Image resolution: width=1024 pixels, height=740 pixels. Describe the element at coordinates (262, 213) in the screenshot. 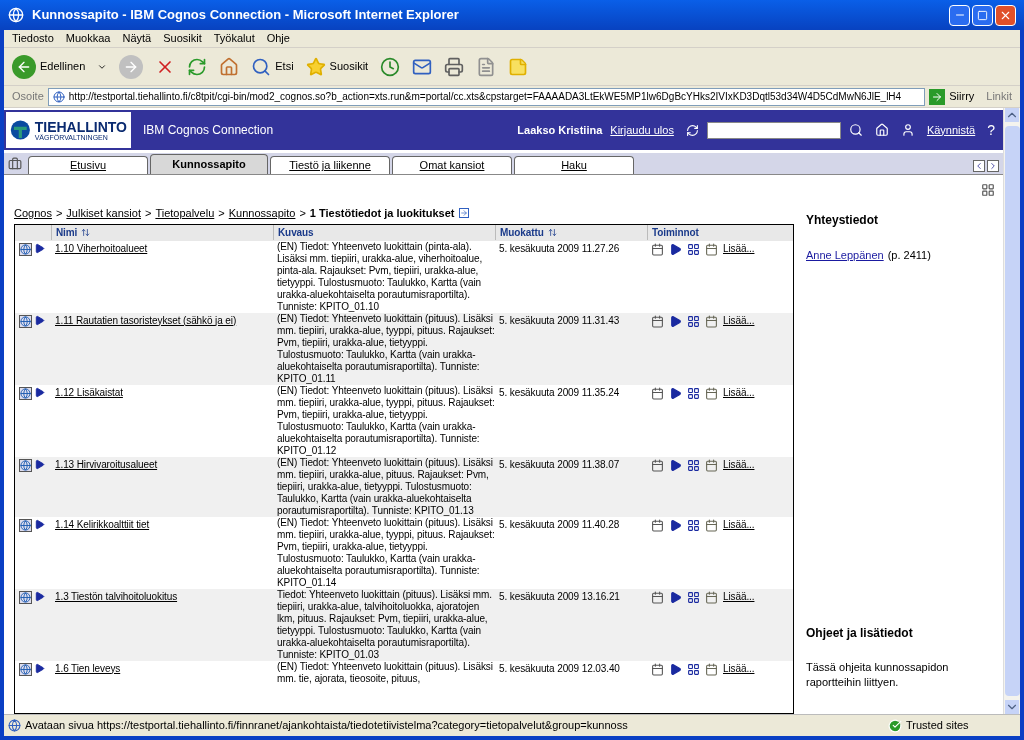

I see `breadcrumb-link: Kunnossapito` at that location.